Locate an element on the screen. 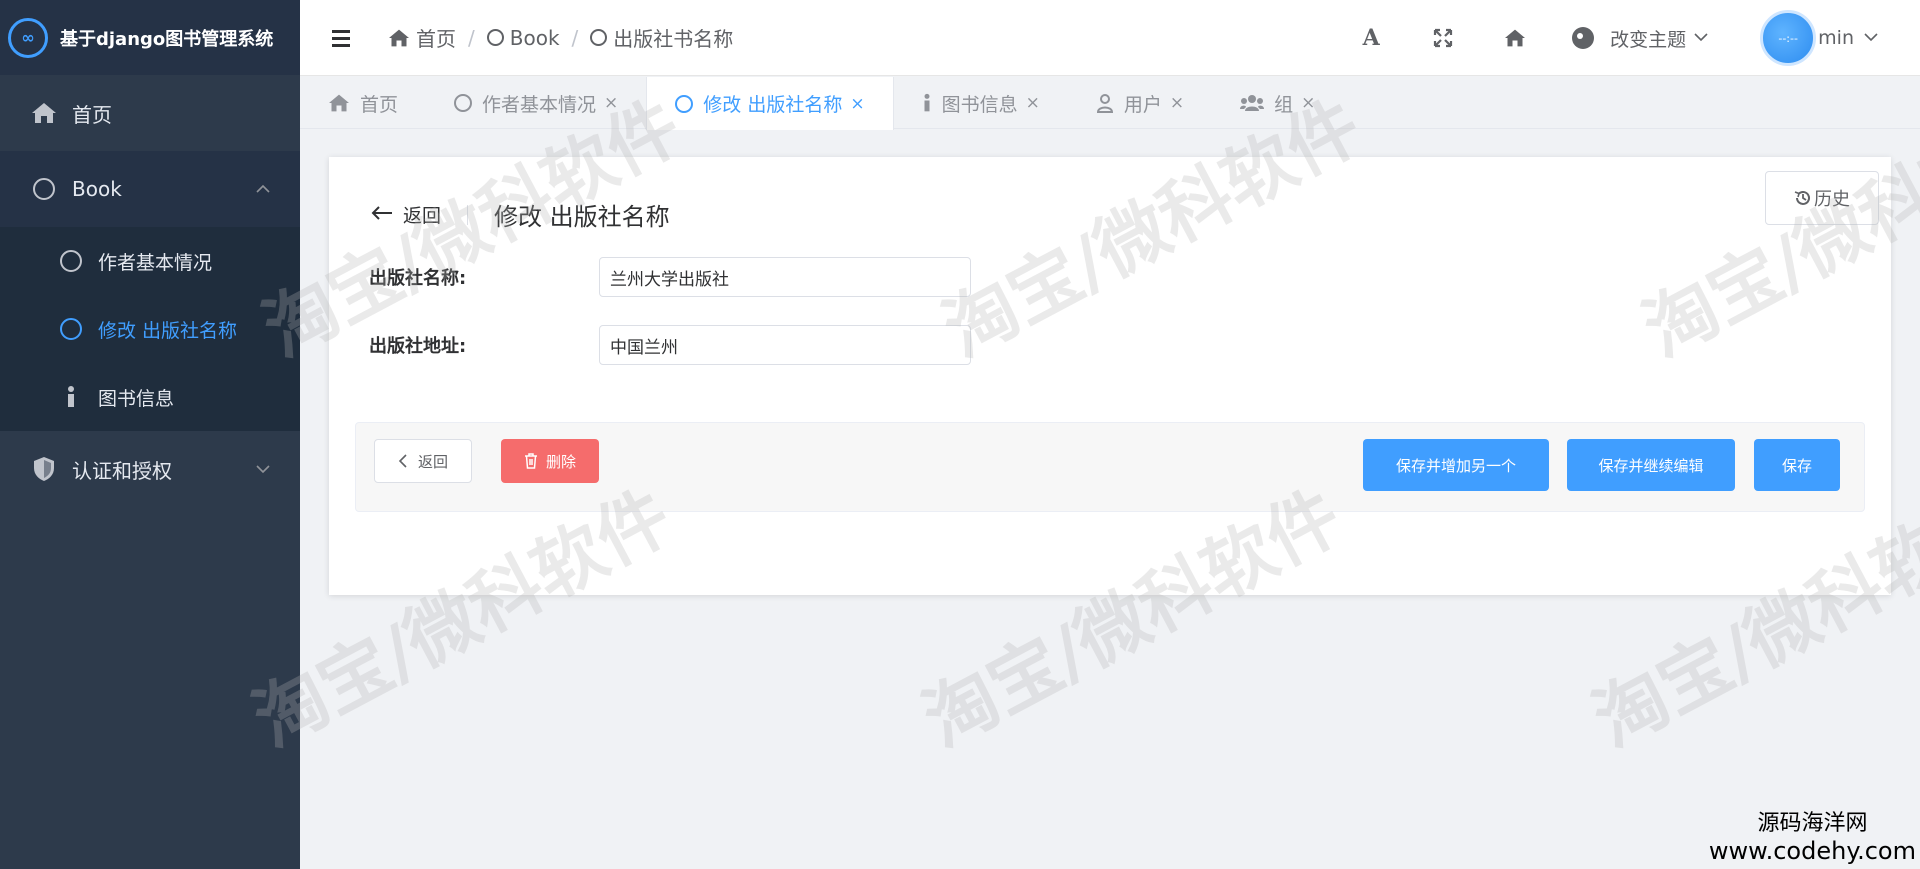 The width and height of the screenshot is (1920, 869). sidebar-item-bookinfo: 图书信息 is located at coordinates (150, 397).